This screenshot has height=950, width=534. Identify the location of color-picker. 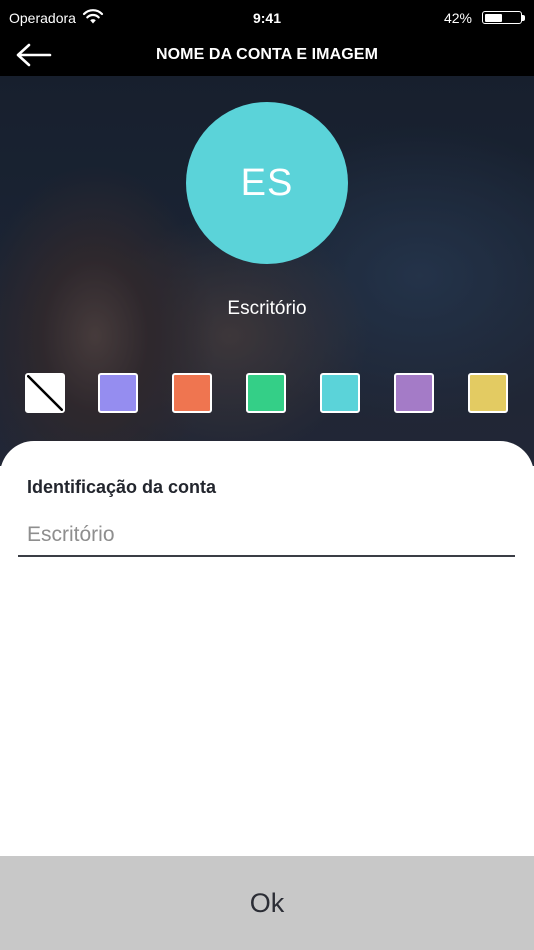
(267, 394).